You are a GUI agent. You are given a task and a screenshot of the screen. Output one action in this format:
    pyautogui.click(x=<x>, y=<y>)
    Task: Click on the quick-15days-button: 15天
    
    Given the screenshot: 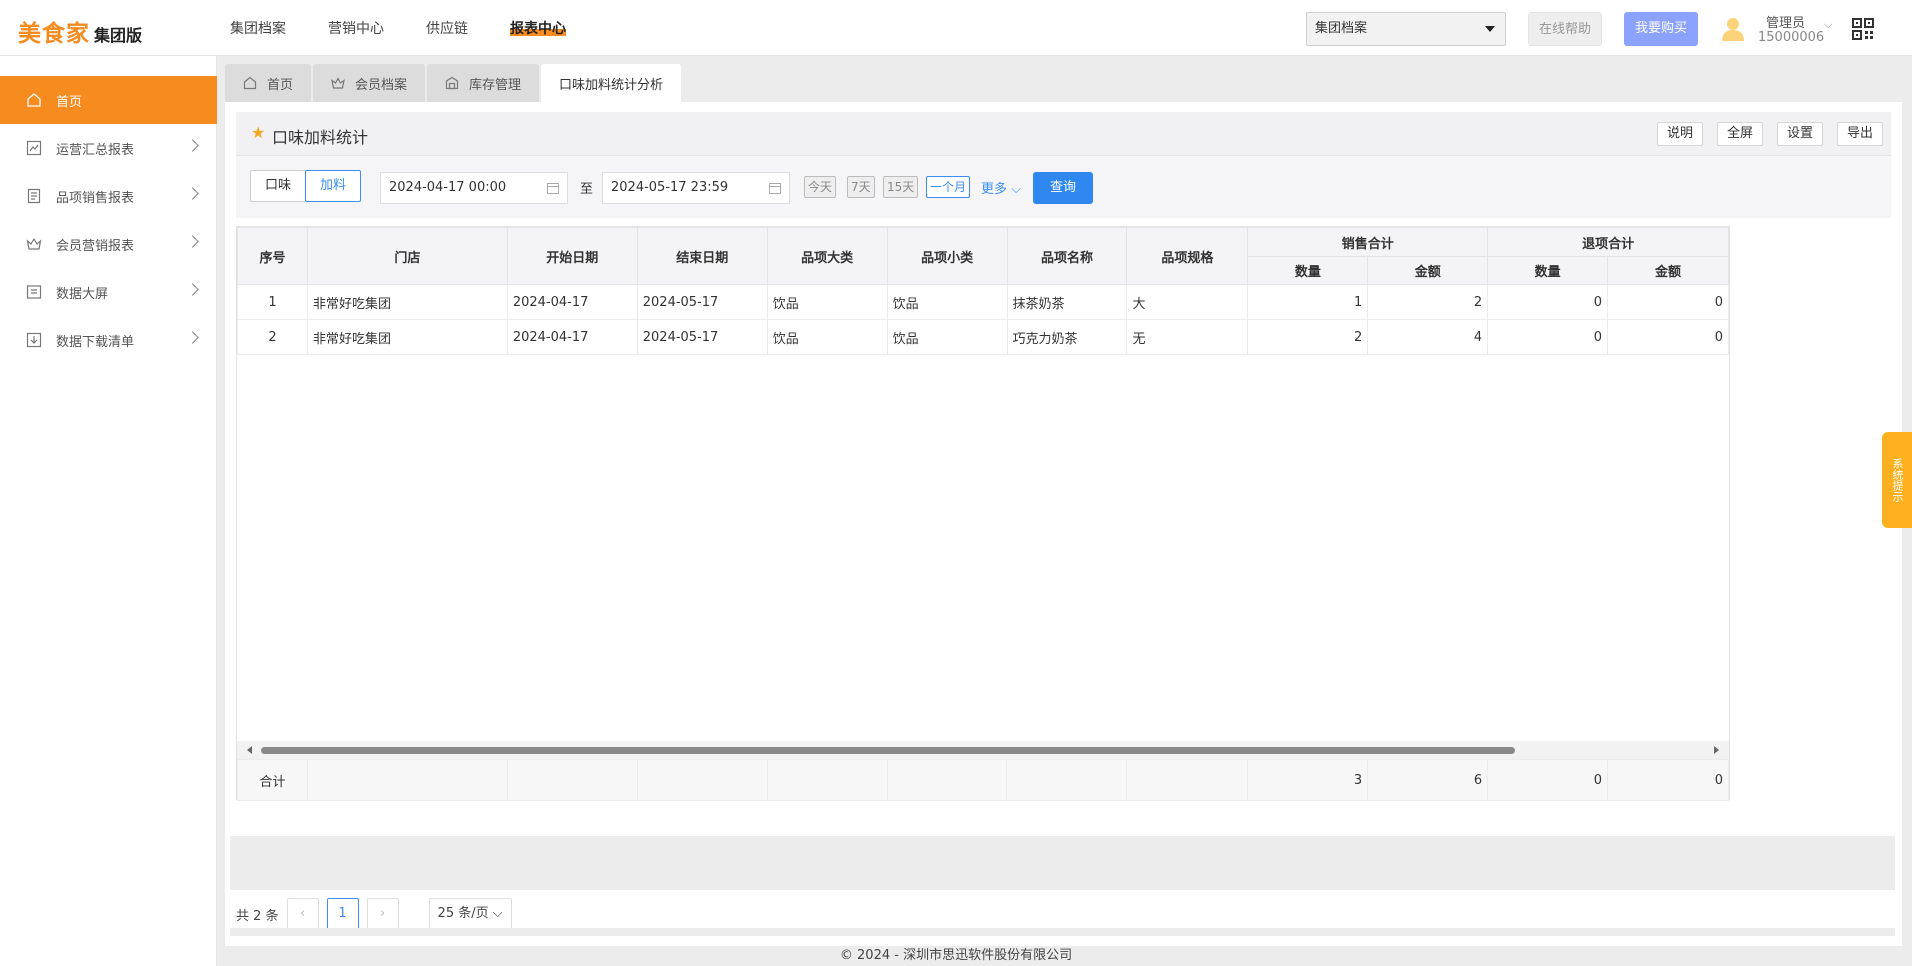 What is the action you would take?
    pyautogui.click(x=901, y=187)
    